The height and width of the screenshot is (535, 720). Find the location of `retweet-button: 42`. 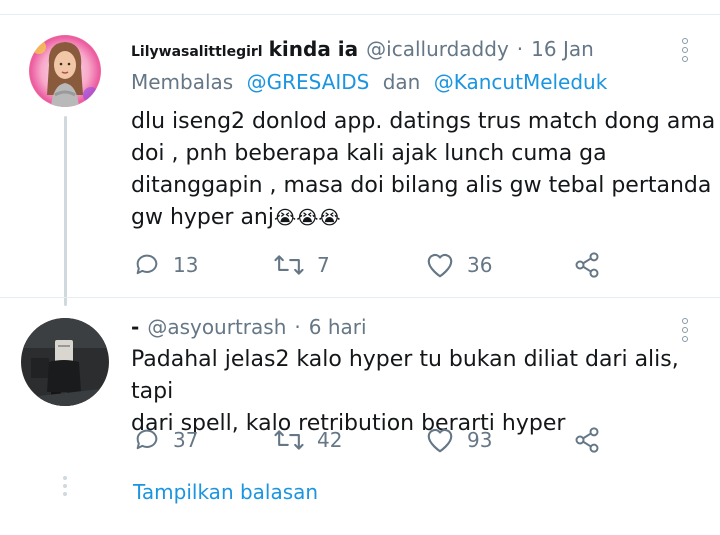

retweet-button: 42 is located at coordinates (349, 440).